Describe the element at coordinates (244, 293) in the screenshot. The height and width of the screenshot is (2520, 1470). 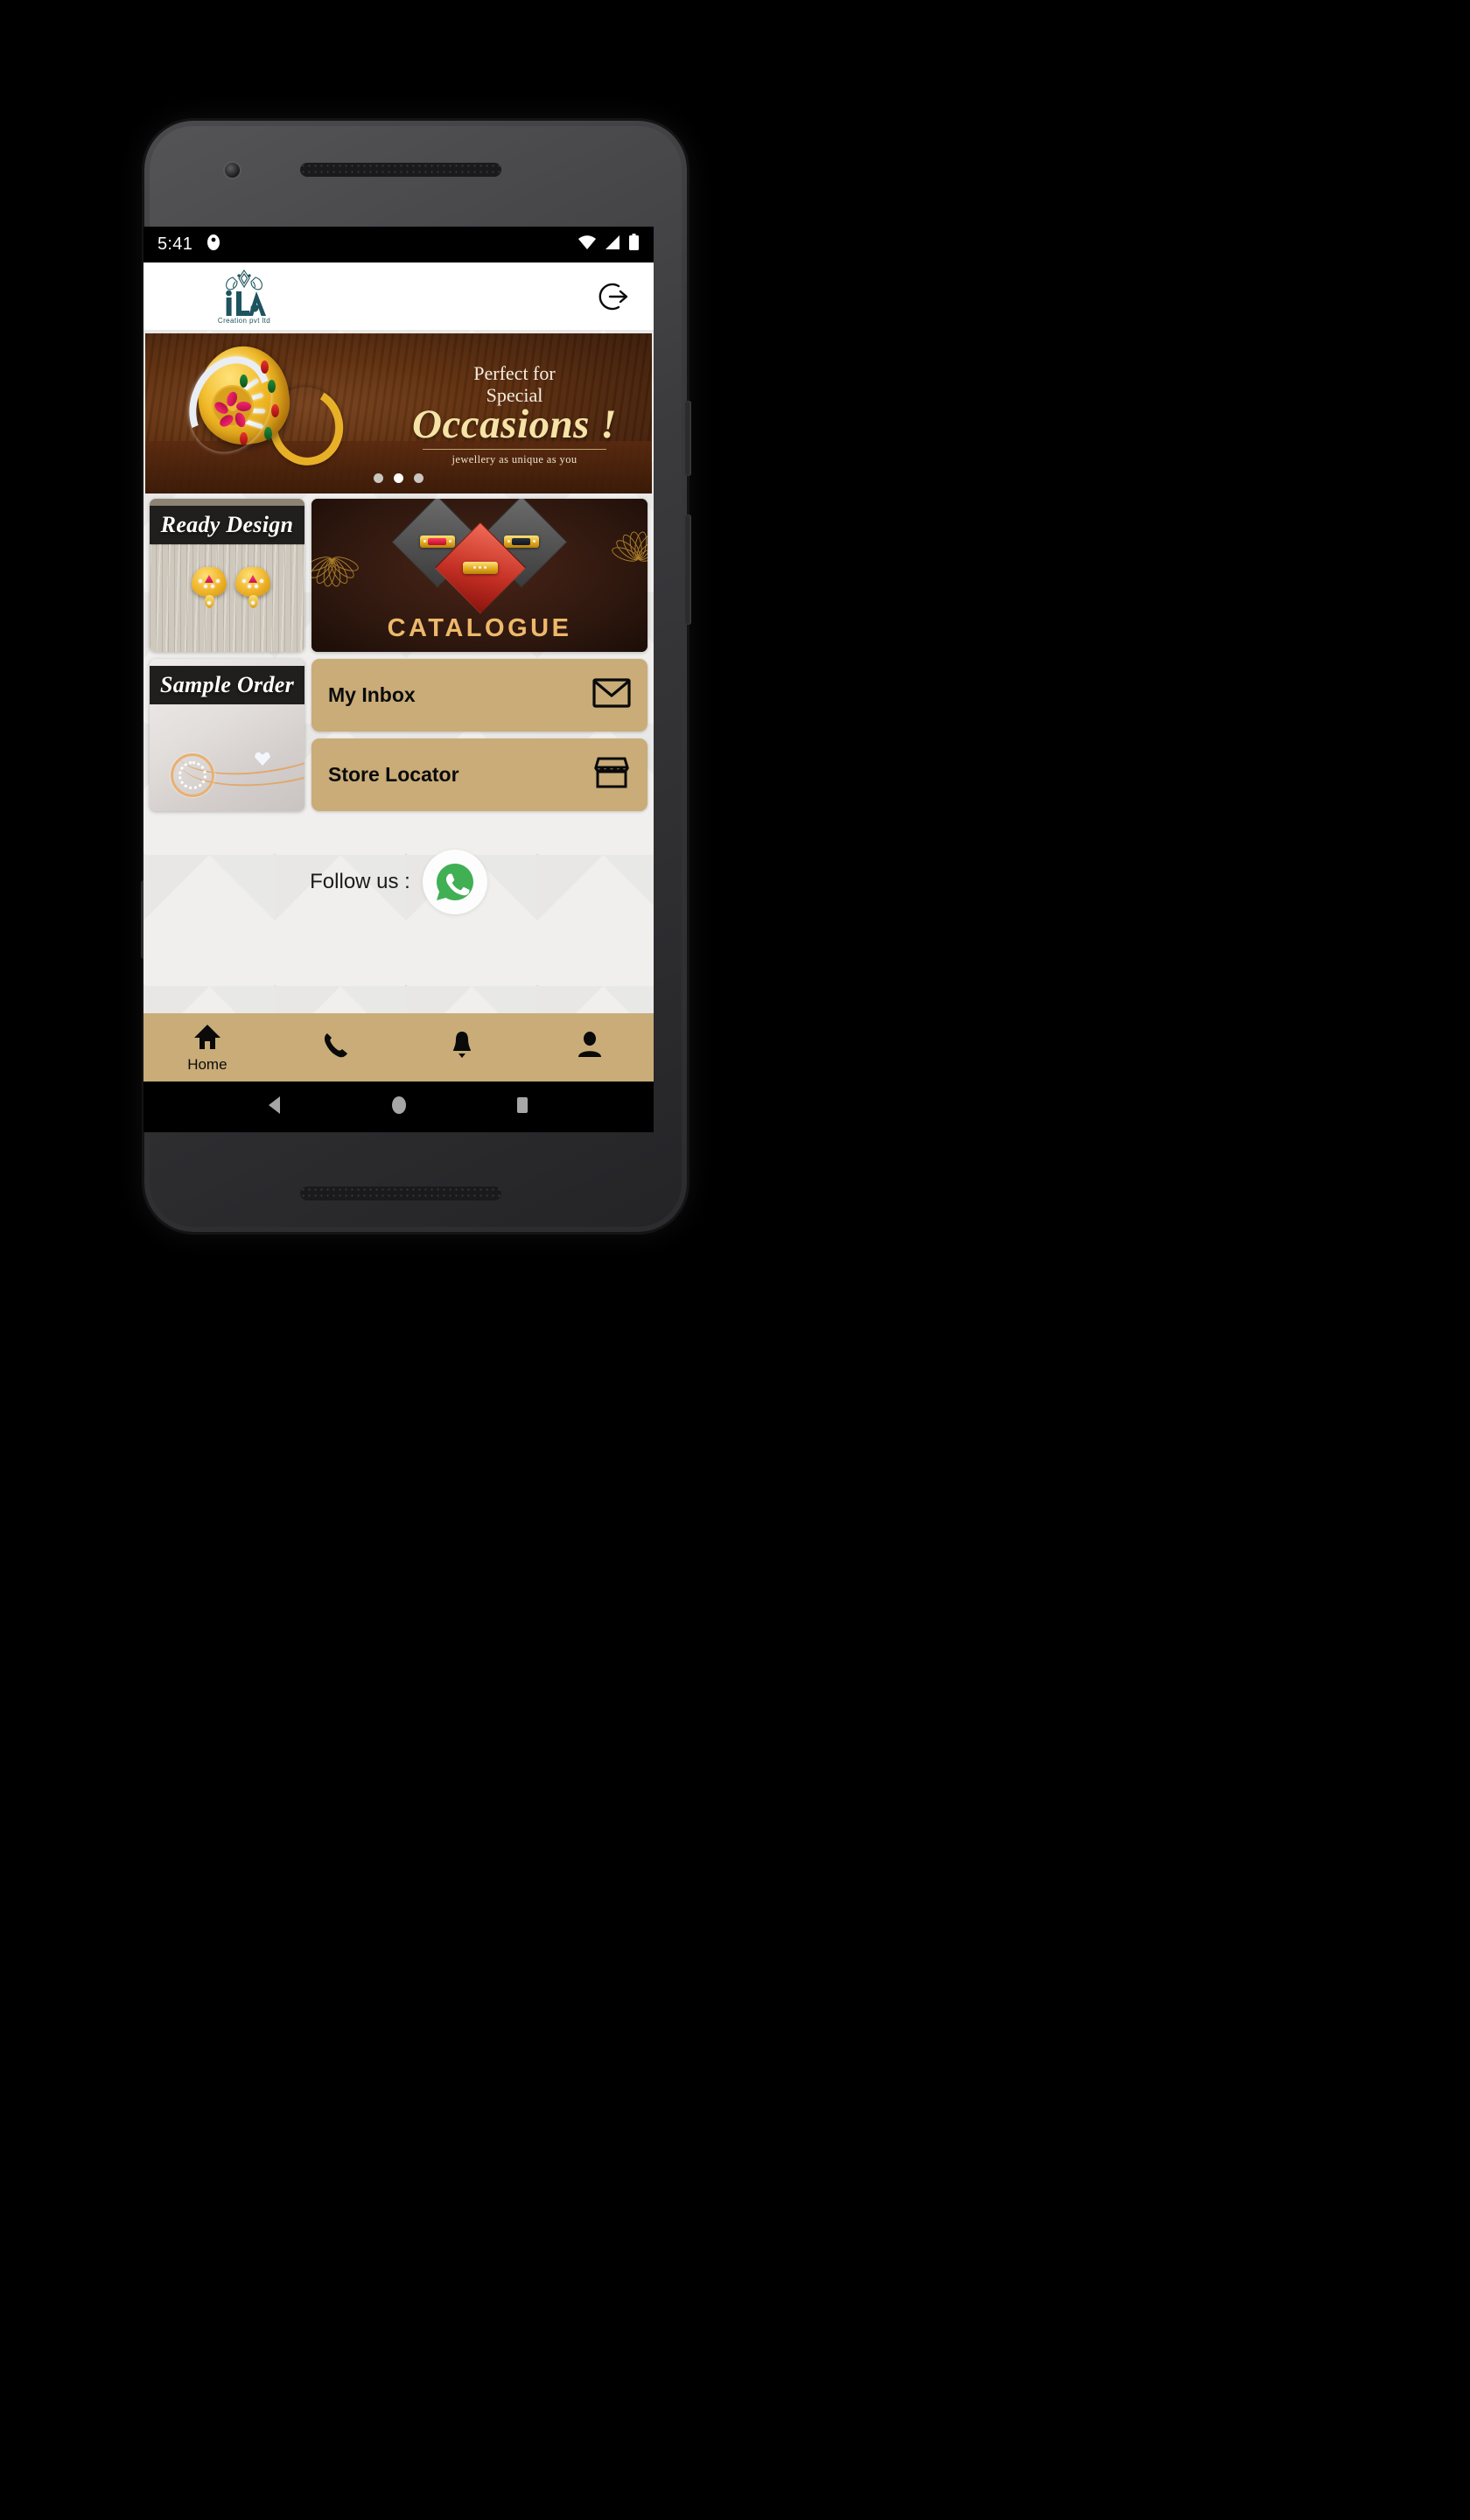
I see `logo-gem-crown-icon` at that location.